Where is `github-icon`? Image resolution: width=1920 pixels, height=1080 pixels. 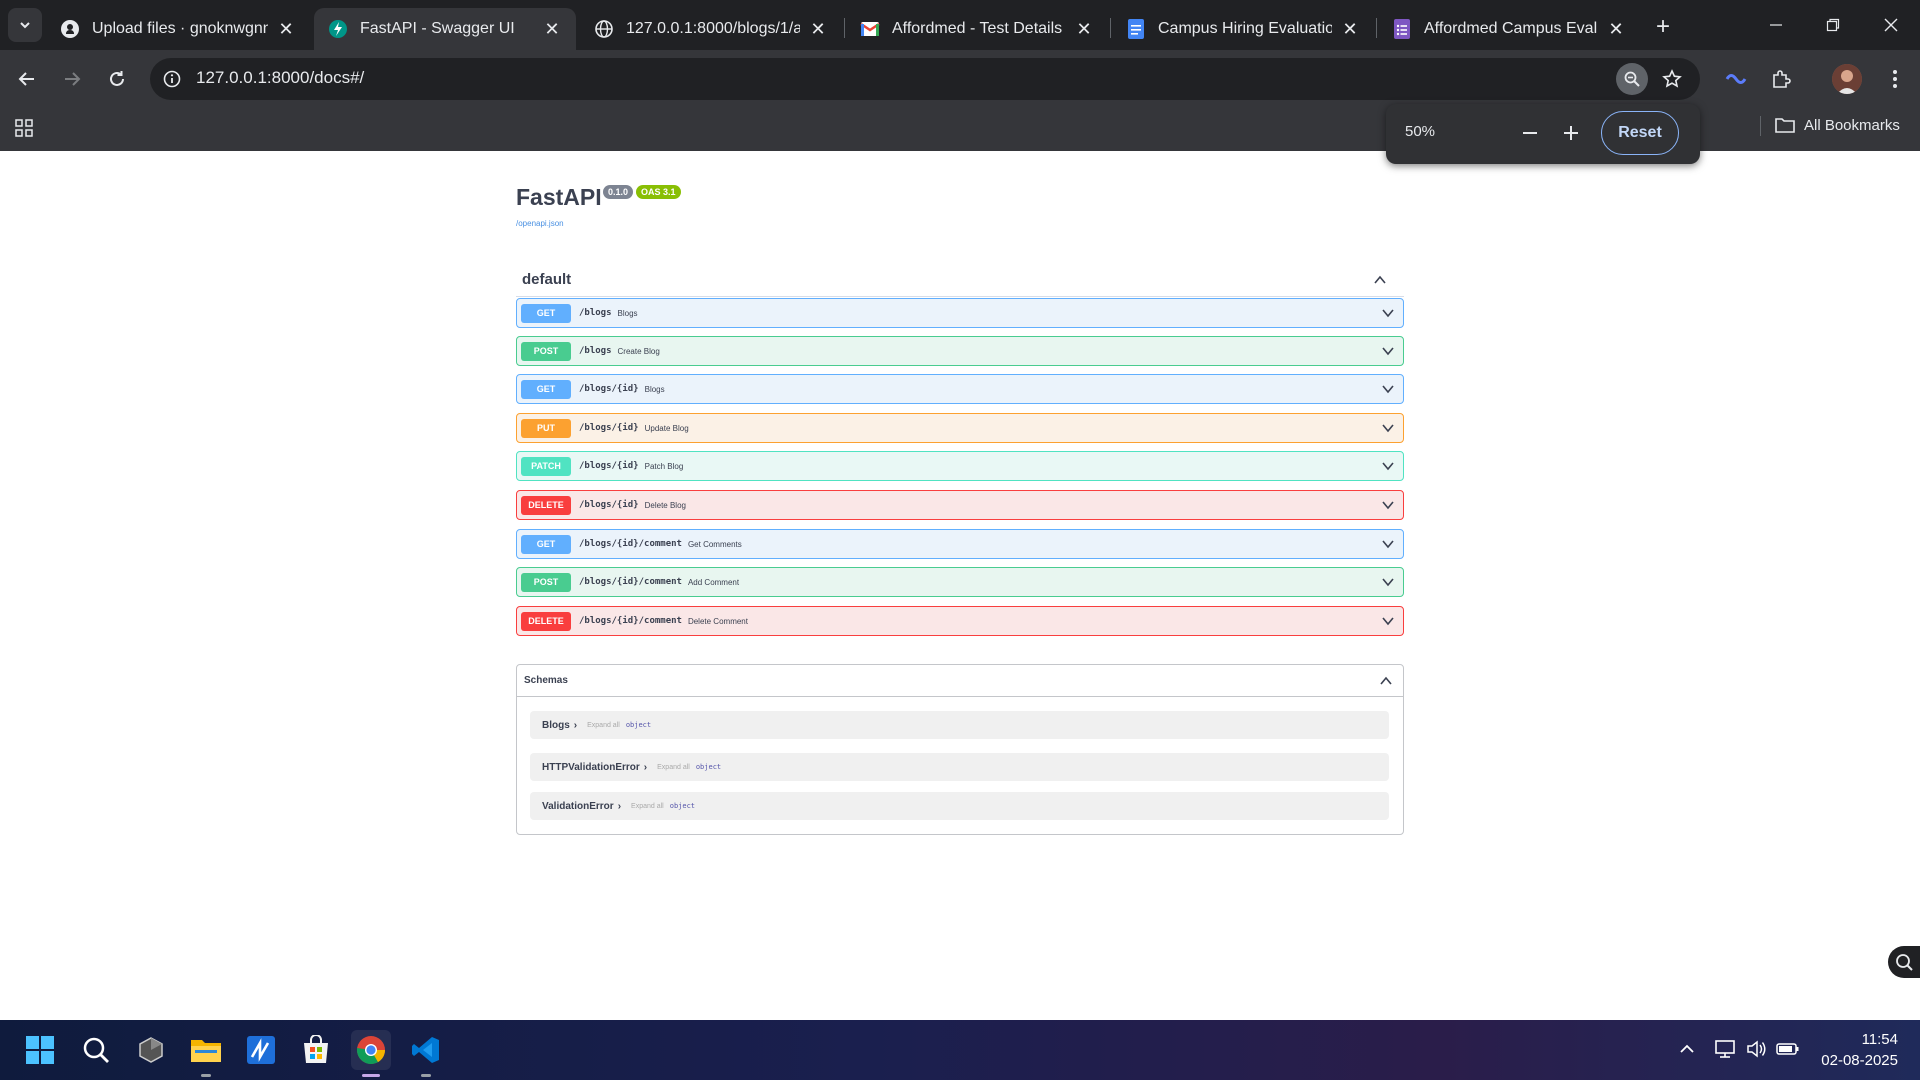
github-icon is located at coordinates (70, 29).